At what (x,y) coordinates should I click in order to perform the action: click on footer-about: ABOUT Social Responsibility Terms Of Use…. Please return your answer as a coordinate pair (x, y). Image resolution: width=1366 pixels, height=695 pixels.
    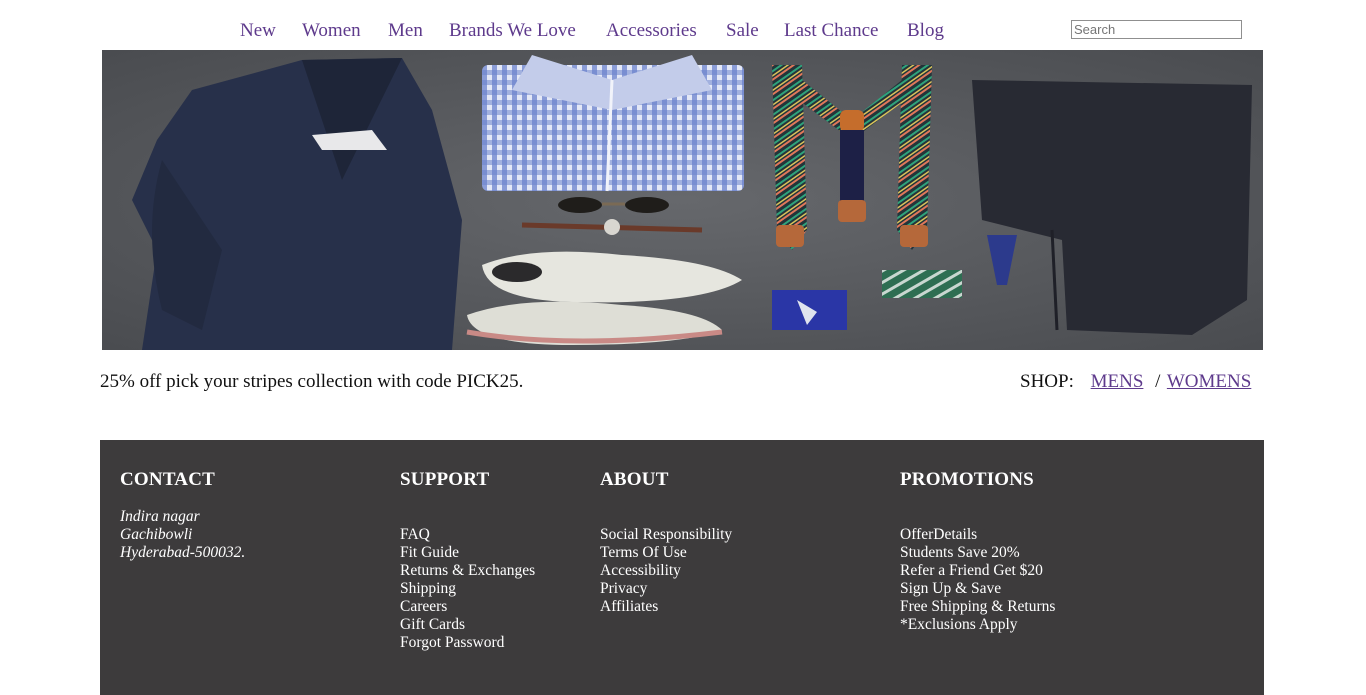
    Looking at the image, I should click on (666, 542).